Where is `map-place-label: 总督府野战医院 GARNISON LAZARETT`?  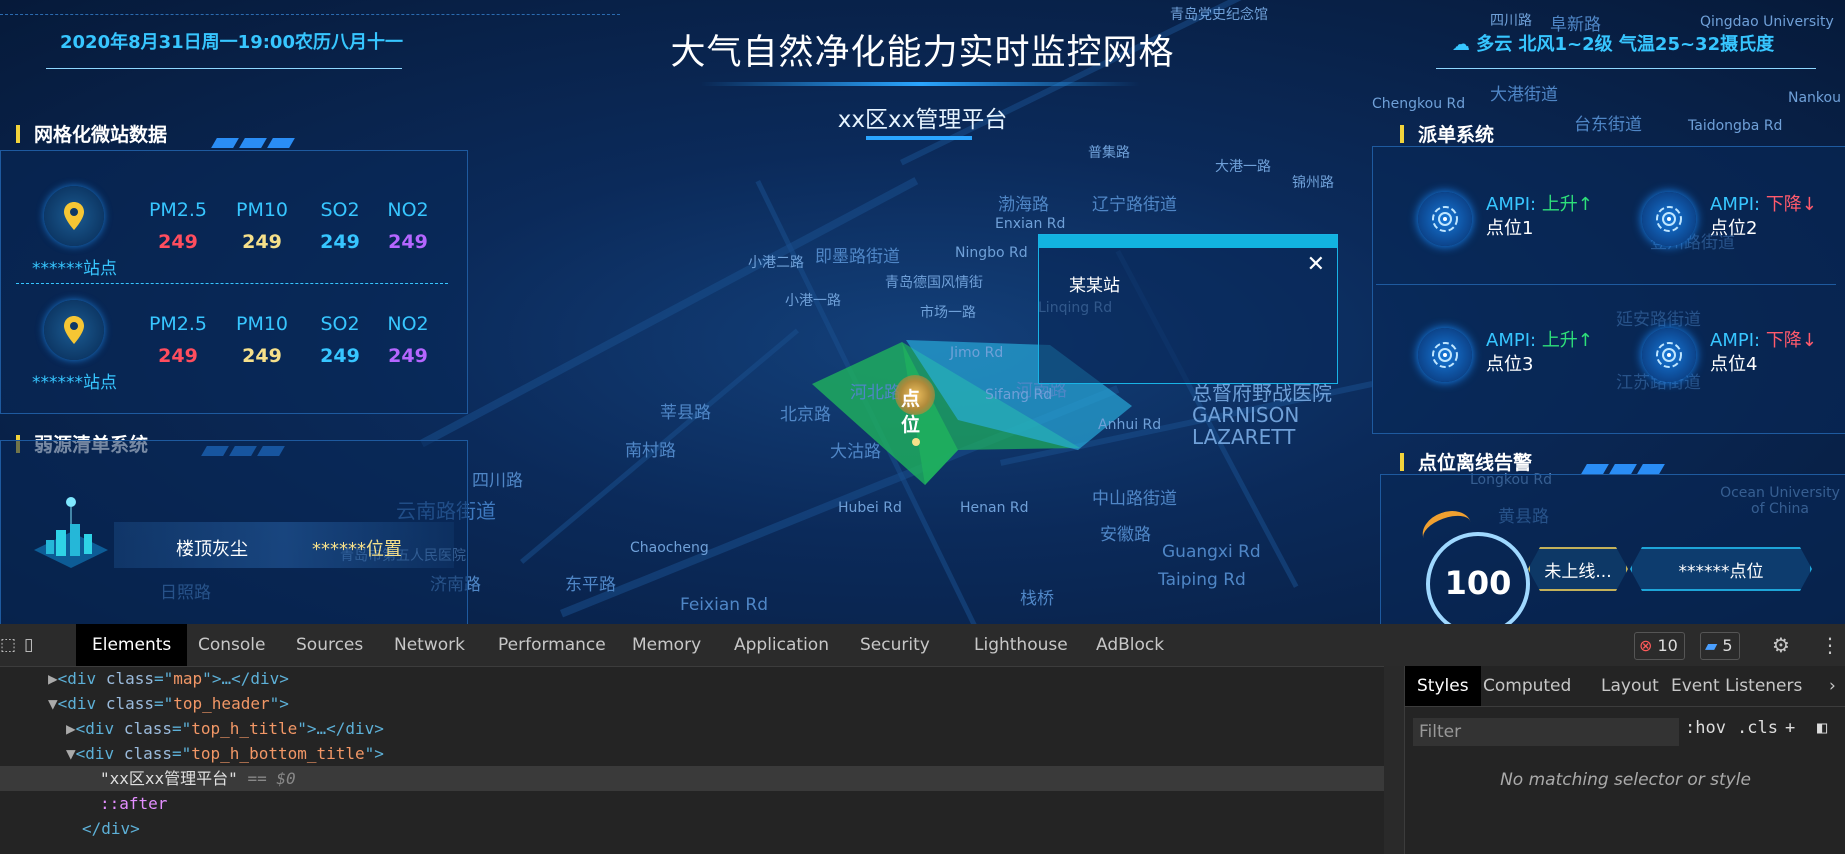 map-place-label: 总督府野战医院 GARNISON LAZARETT is located at coordinates (1262, 415).